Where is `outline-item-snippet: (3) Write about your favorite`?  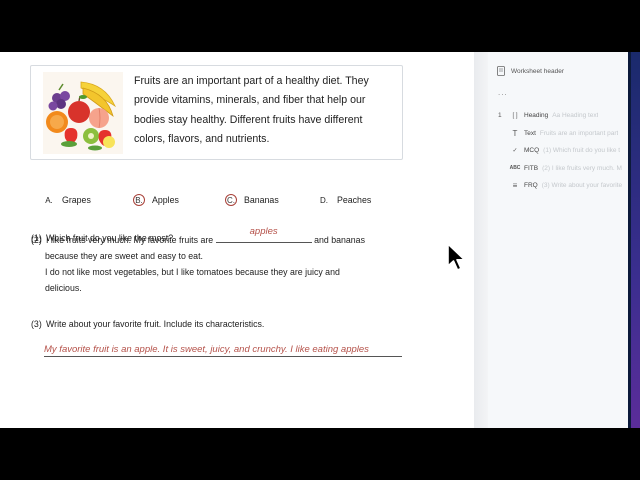 outline-item-snippet: (3) Write about your favorite is located at coordinates (582, 186).